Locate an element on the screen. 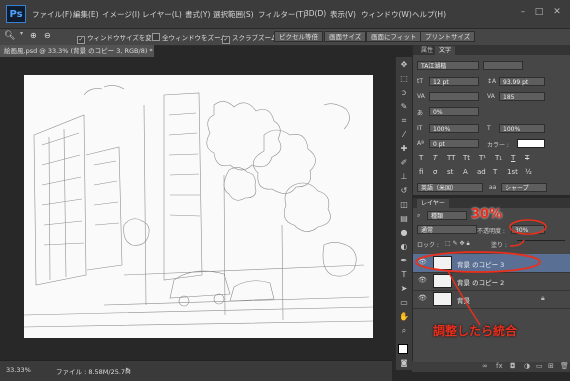 The height and width of the screenshot is (381, 570). opacity-circle is located at coordinates (528, 227).